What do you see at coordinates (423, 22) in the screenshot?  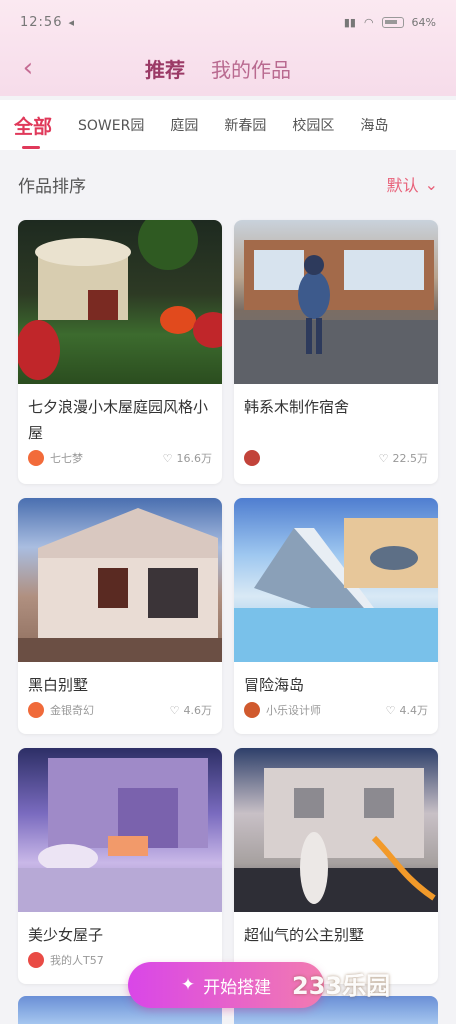 I see `battery-level: 64%` at bounding box center [423, 22].